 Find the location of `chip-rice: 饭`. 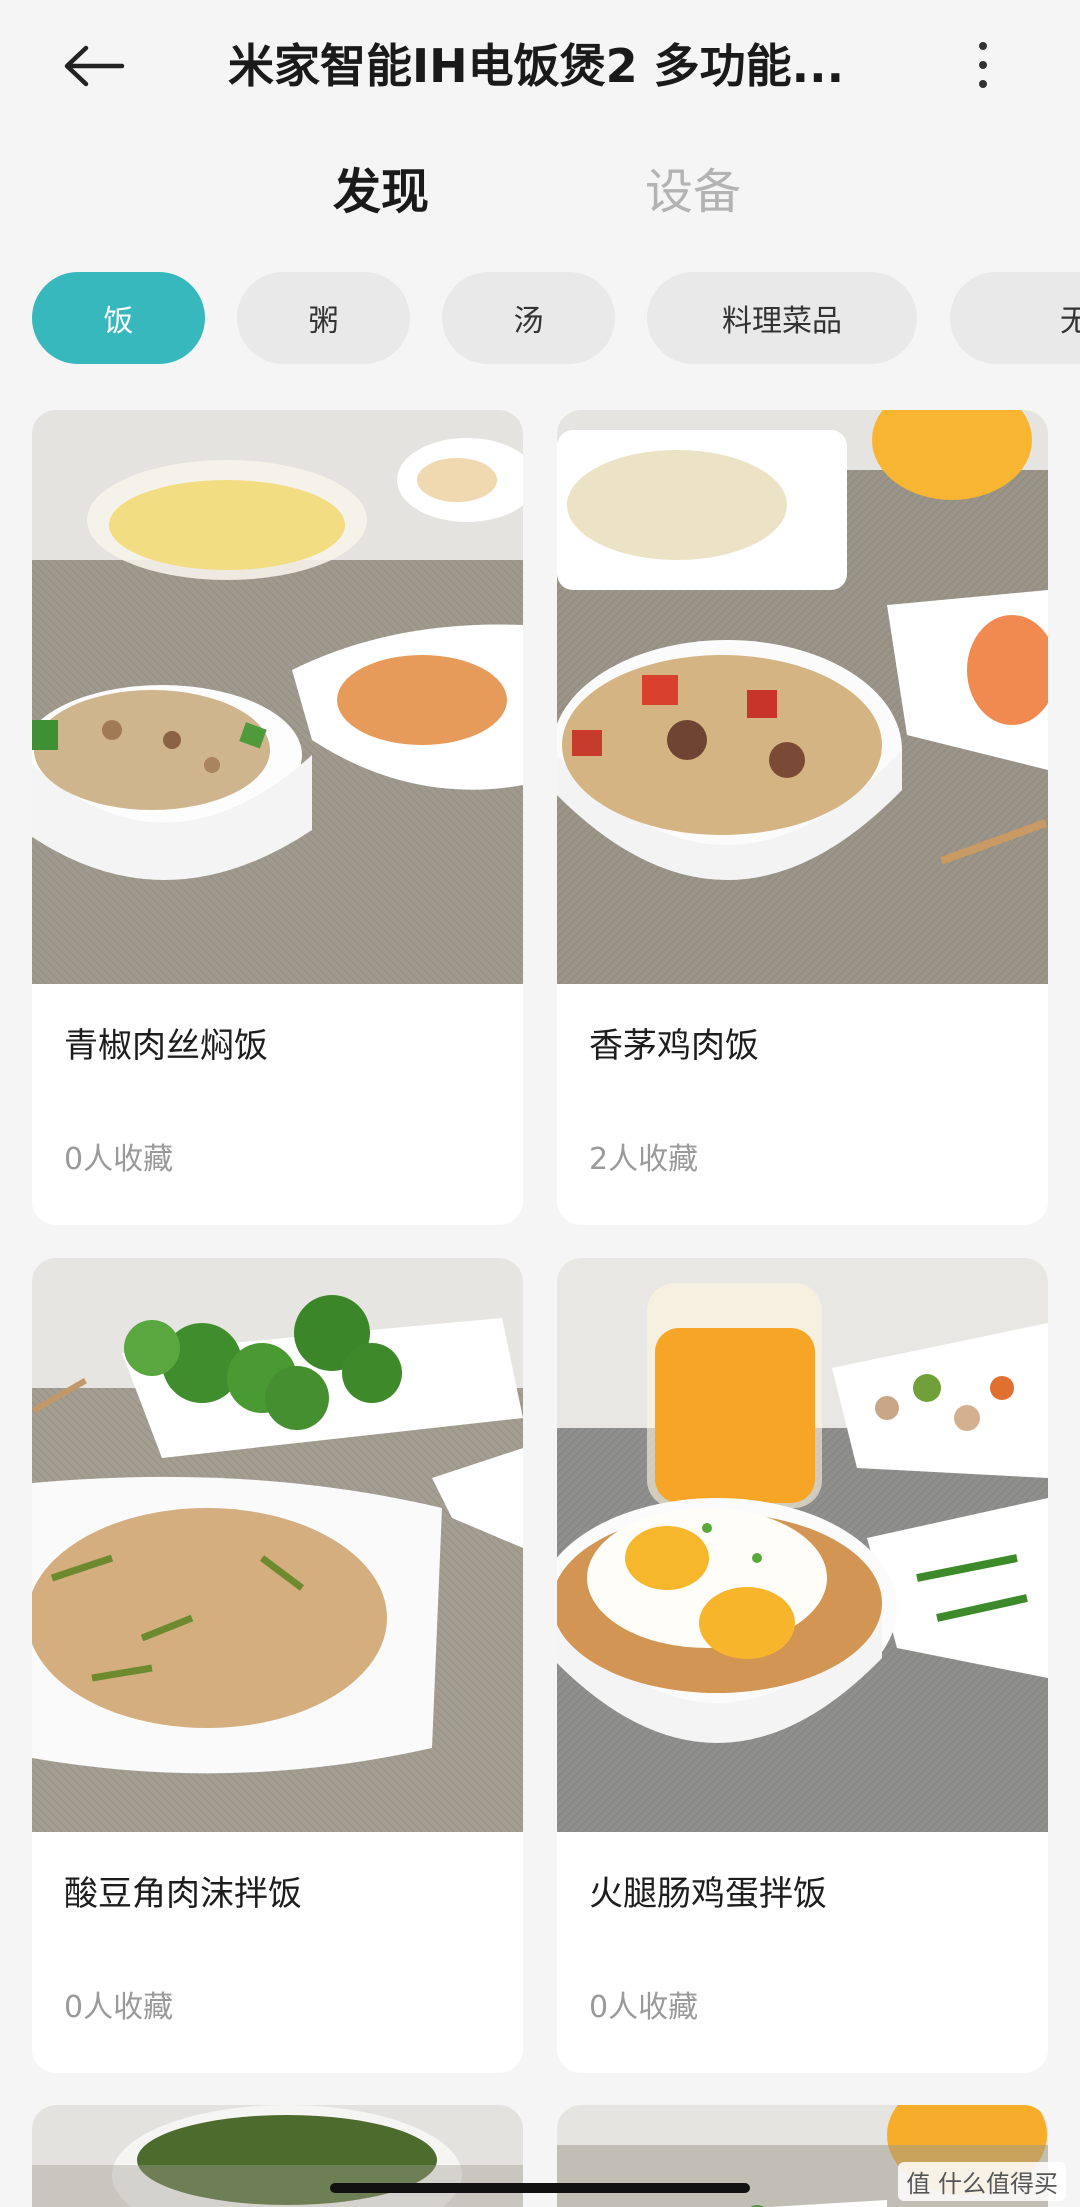

chip-rice: 饭 is located at coordinates (118, 318).